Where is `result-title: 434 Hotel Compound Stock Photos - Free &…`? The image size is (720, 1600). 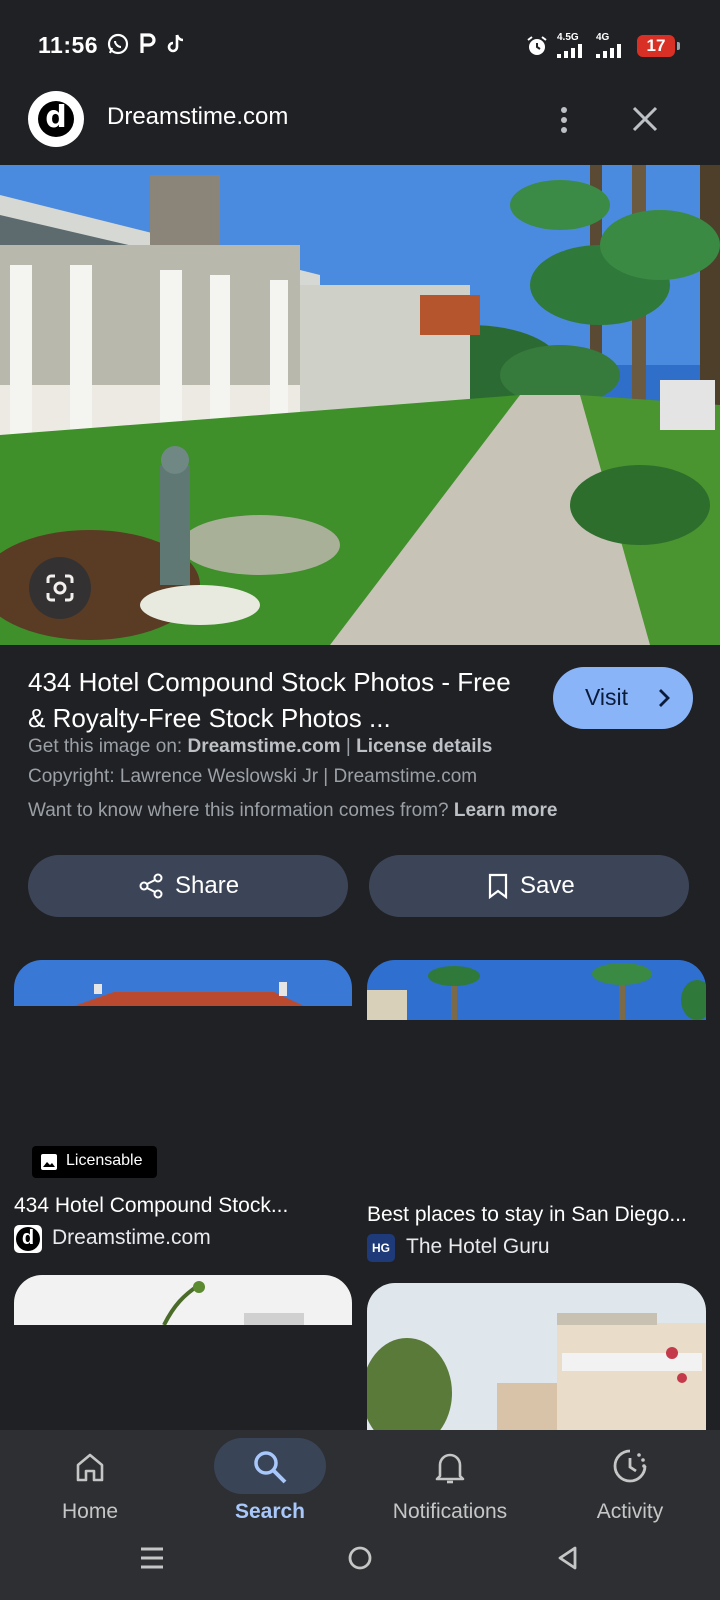 result-title: 434 Hotel Compound Stock Photos - Free &… is located at coordinates (275, 700).